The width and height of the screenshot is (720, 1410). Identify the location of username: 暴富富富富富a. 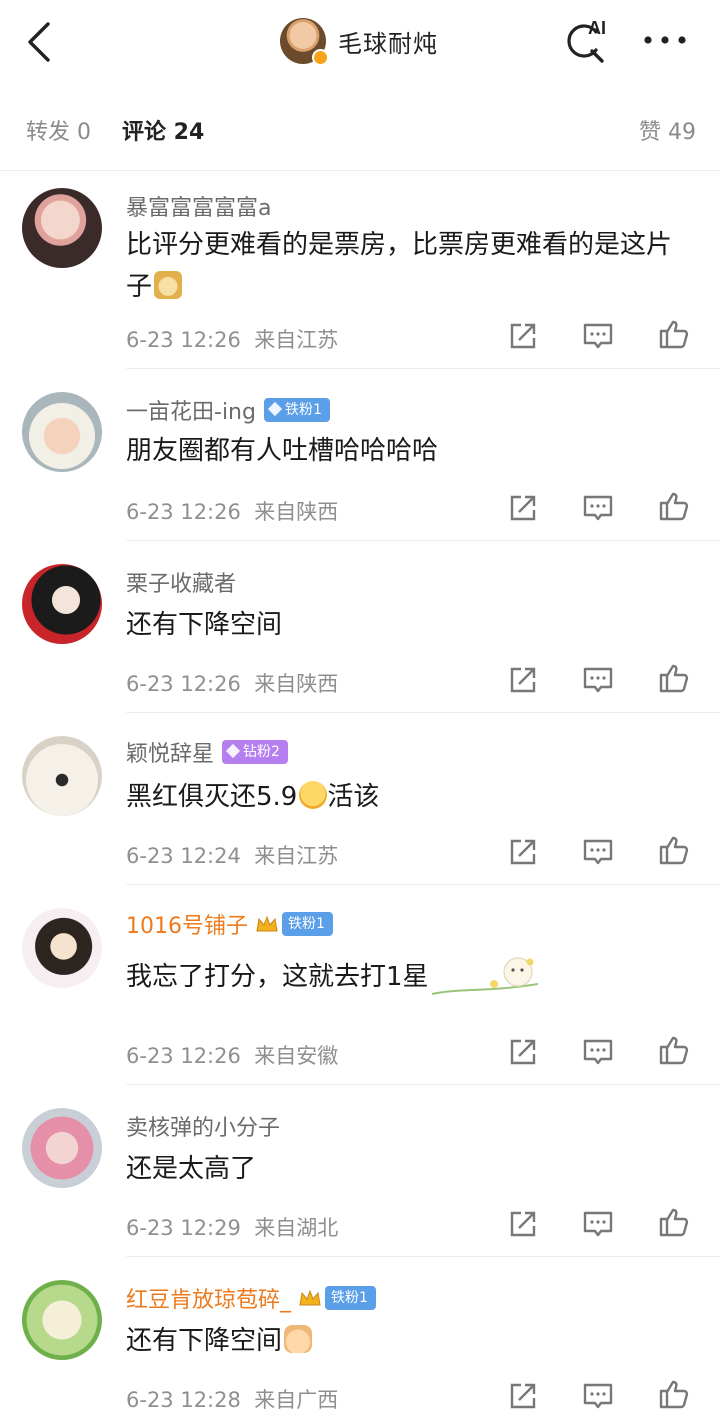
(198, 206).